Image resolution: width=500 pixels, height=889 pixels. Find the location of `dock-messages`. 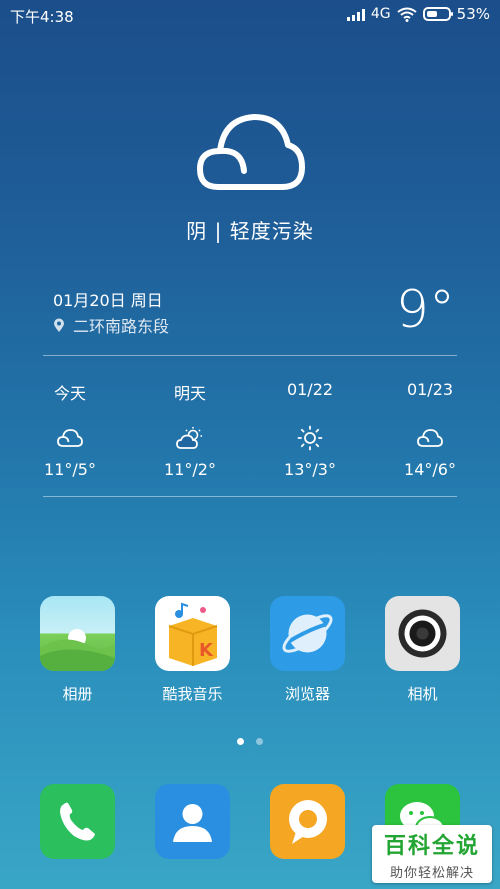

dock-messages is located at coordinates (307, 821).